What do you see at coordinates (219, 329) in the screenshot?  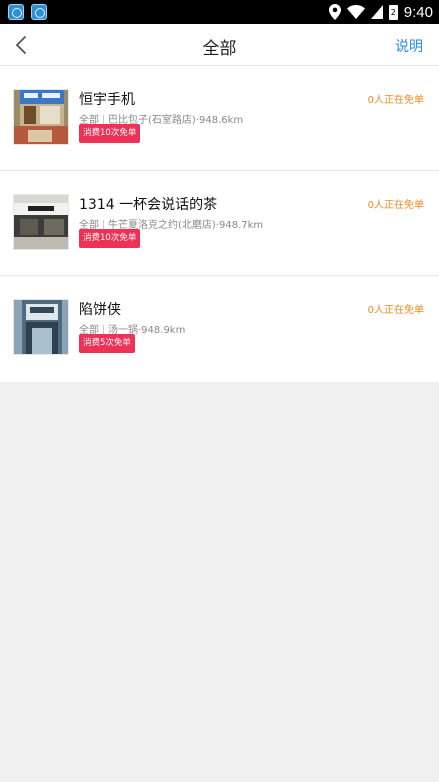 I see `shop-item: 陷饼侠 全部 汤一锅·948.9km 消费5次免单 0人正在免单` at bounding box center [219, 329].